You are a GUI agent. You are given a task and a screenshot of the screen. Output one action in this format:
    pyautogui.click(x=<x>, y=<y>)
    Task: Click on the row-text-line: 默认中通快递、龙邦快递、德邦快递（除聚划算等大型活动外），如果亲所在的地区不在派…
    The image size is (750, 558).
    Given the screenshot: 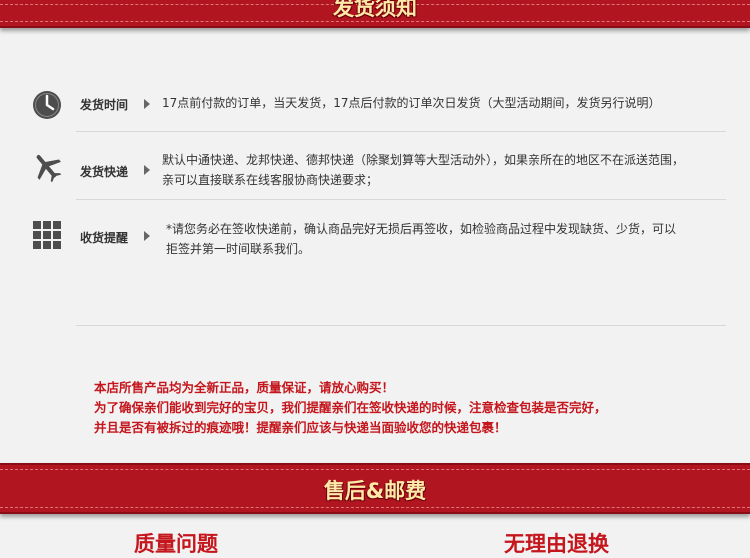 What is the action you would take?
    pyautogui.click(x=423, y=160)
    